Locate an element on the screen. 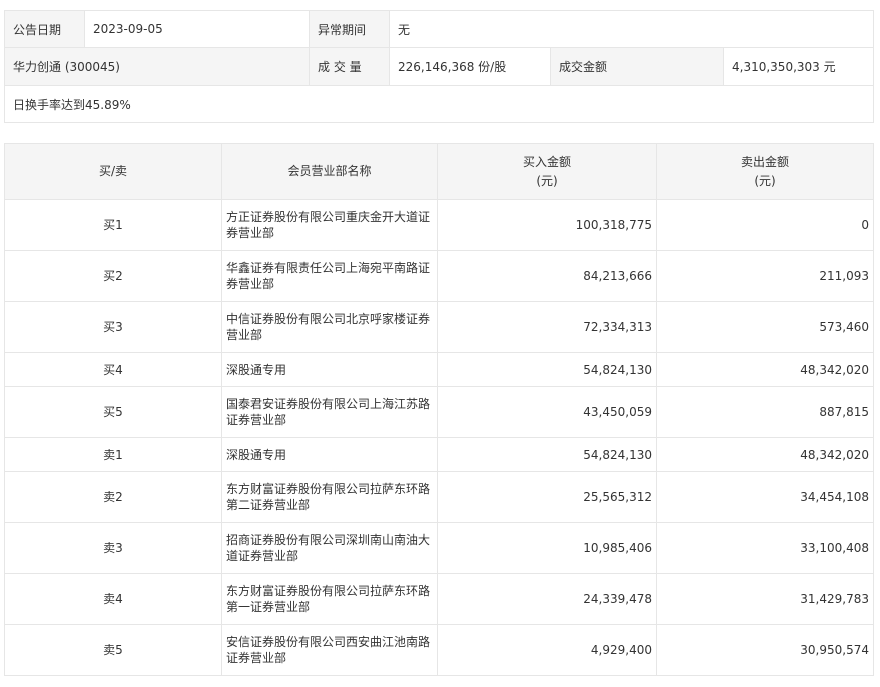  sell-amount-header-unit: (元) is located at coordinates (765, 180).